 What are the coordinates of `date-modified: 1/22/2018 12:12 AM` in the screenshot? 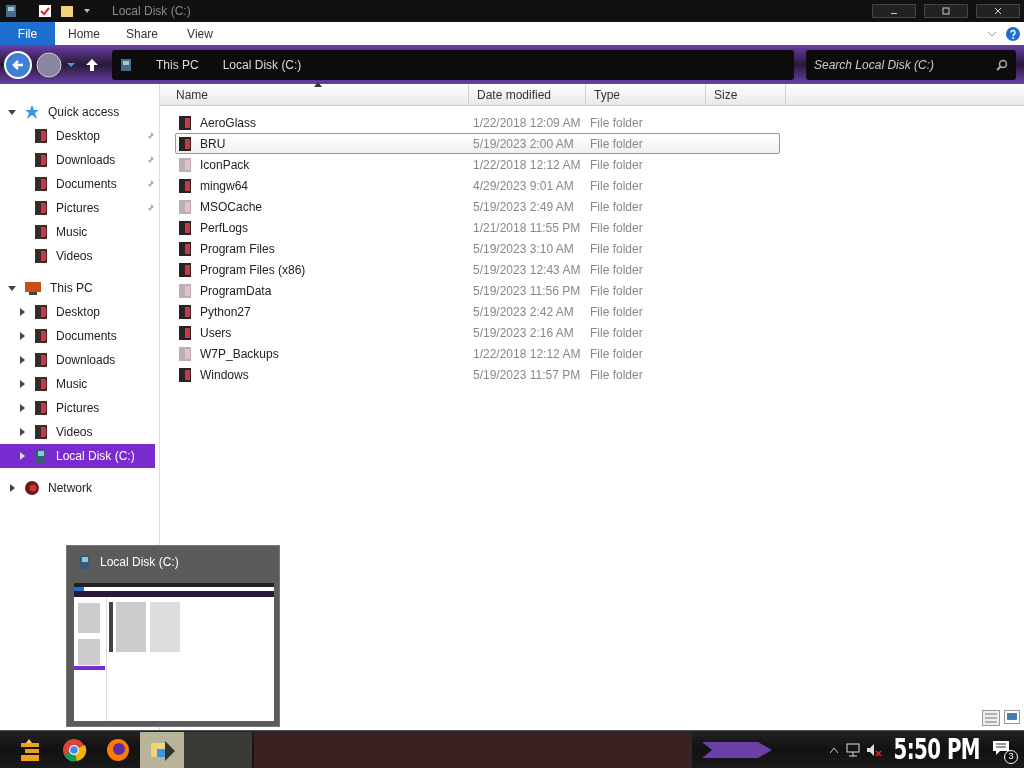 It's located at (527, 354).